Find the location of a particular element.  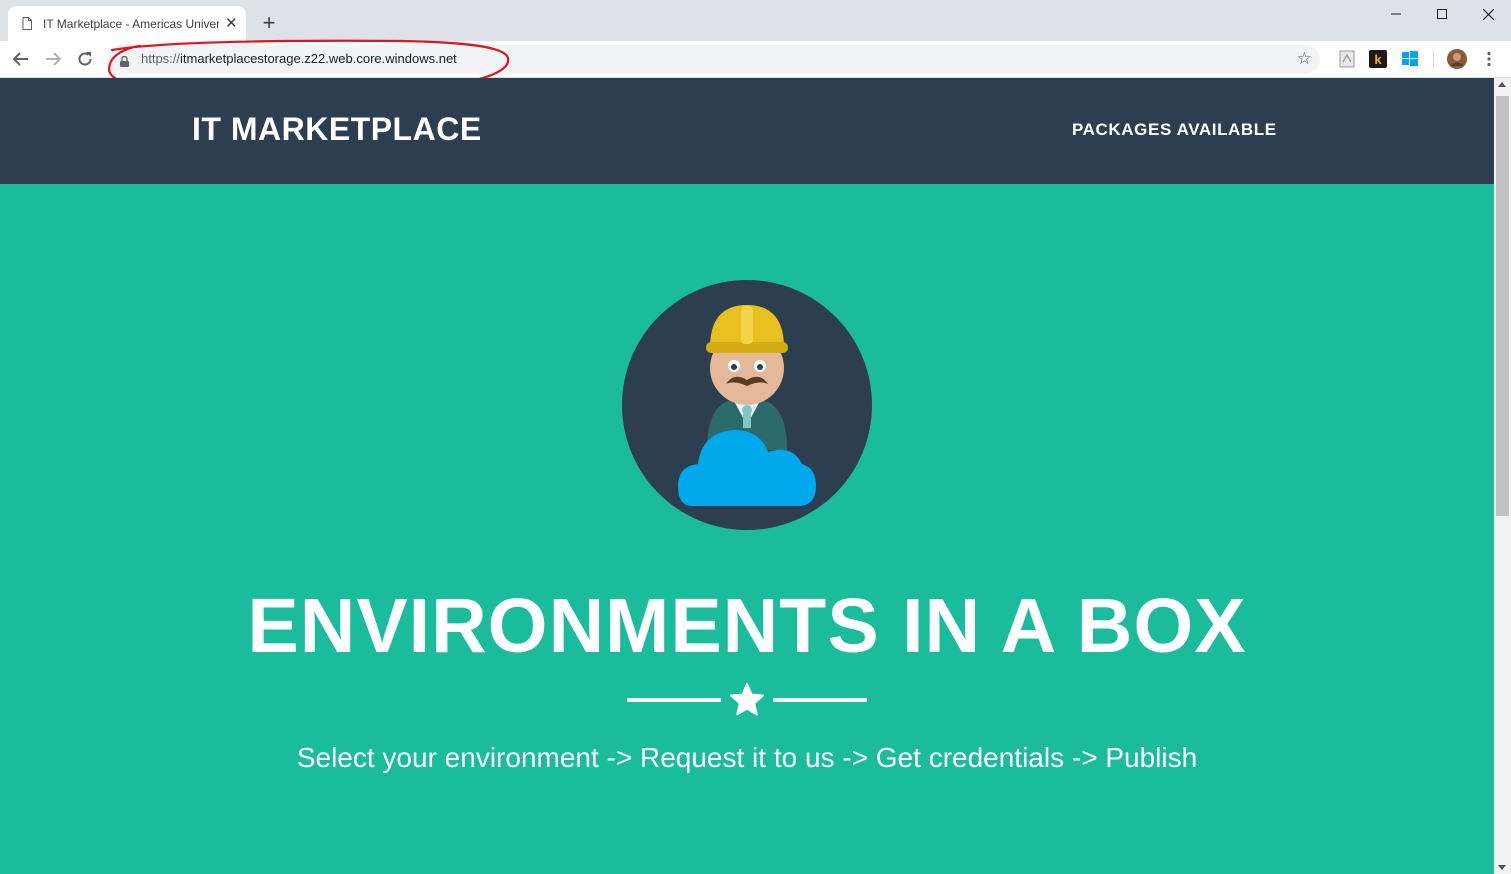

page-icon is located at coordinates (27, 23).